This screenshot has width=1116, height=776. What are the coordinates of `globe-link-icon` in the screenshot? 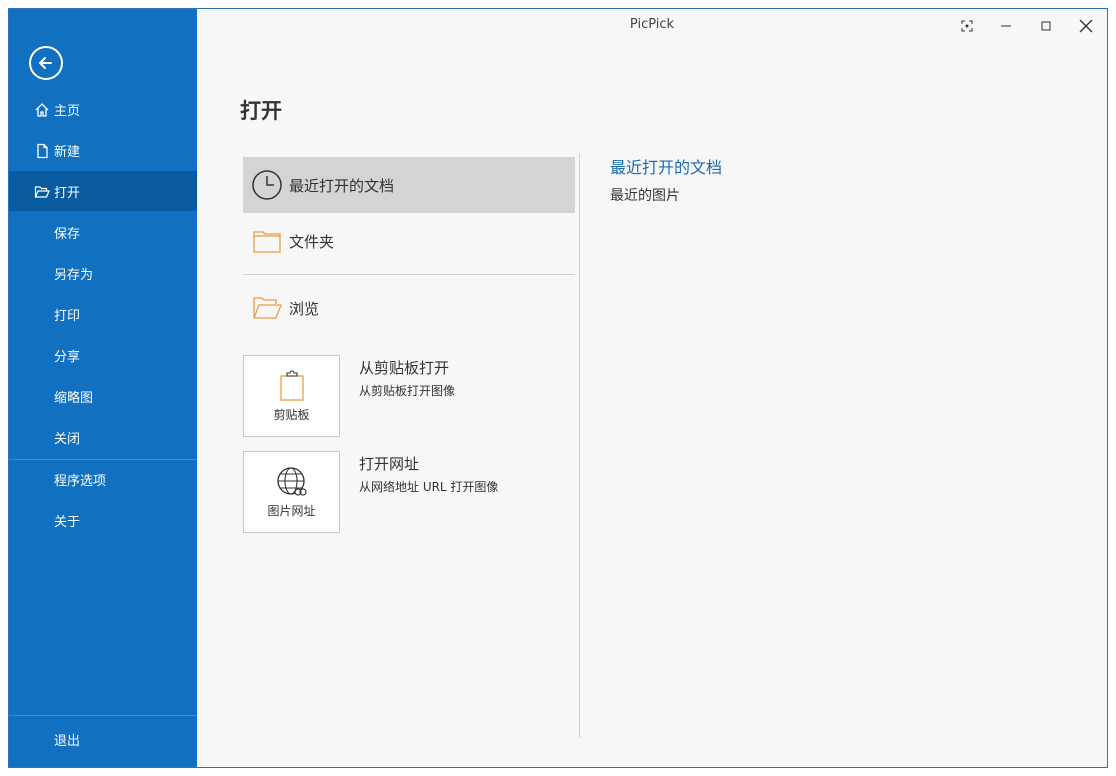 It's located at (292, 481).